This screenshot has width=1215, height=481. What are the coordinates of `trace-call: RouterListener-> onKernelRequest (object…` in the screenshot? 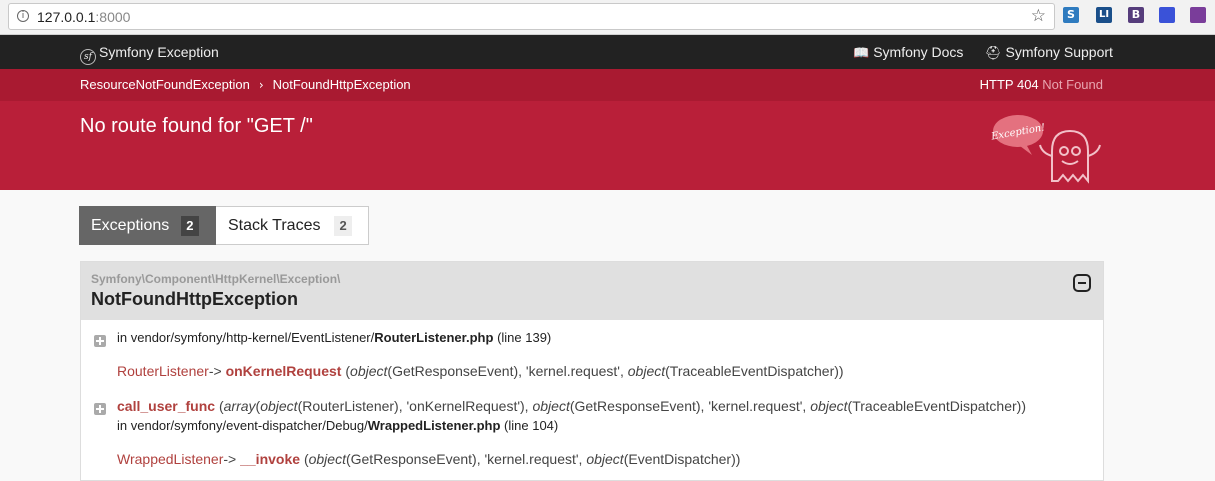 It's located at (480, 371).